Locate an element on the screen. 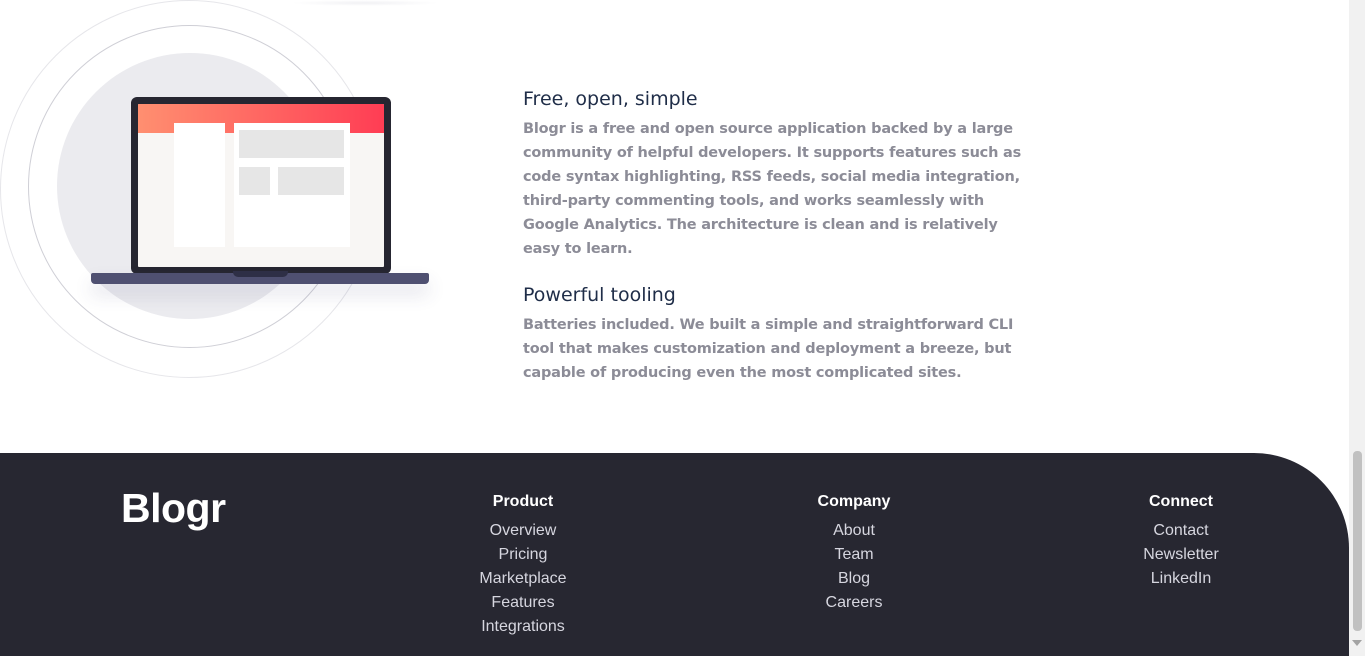 Image resolution: width=1365 pixels, height=656 pixels. feature-title: Free, open, simple is located at coordinates (610, 99).